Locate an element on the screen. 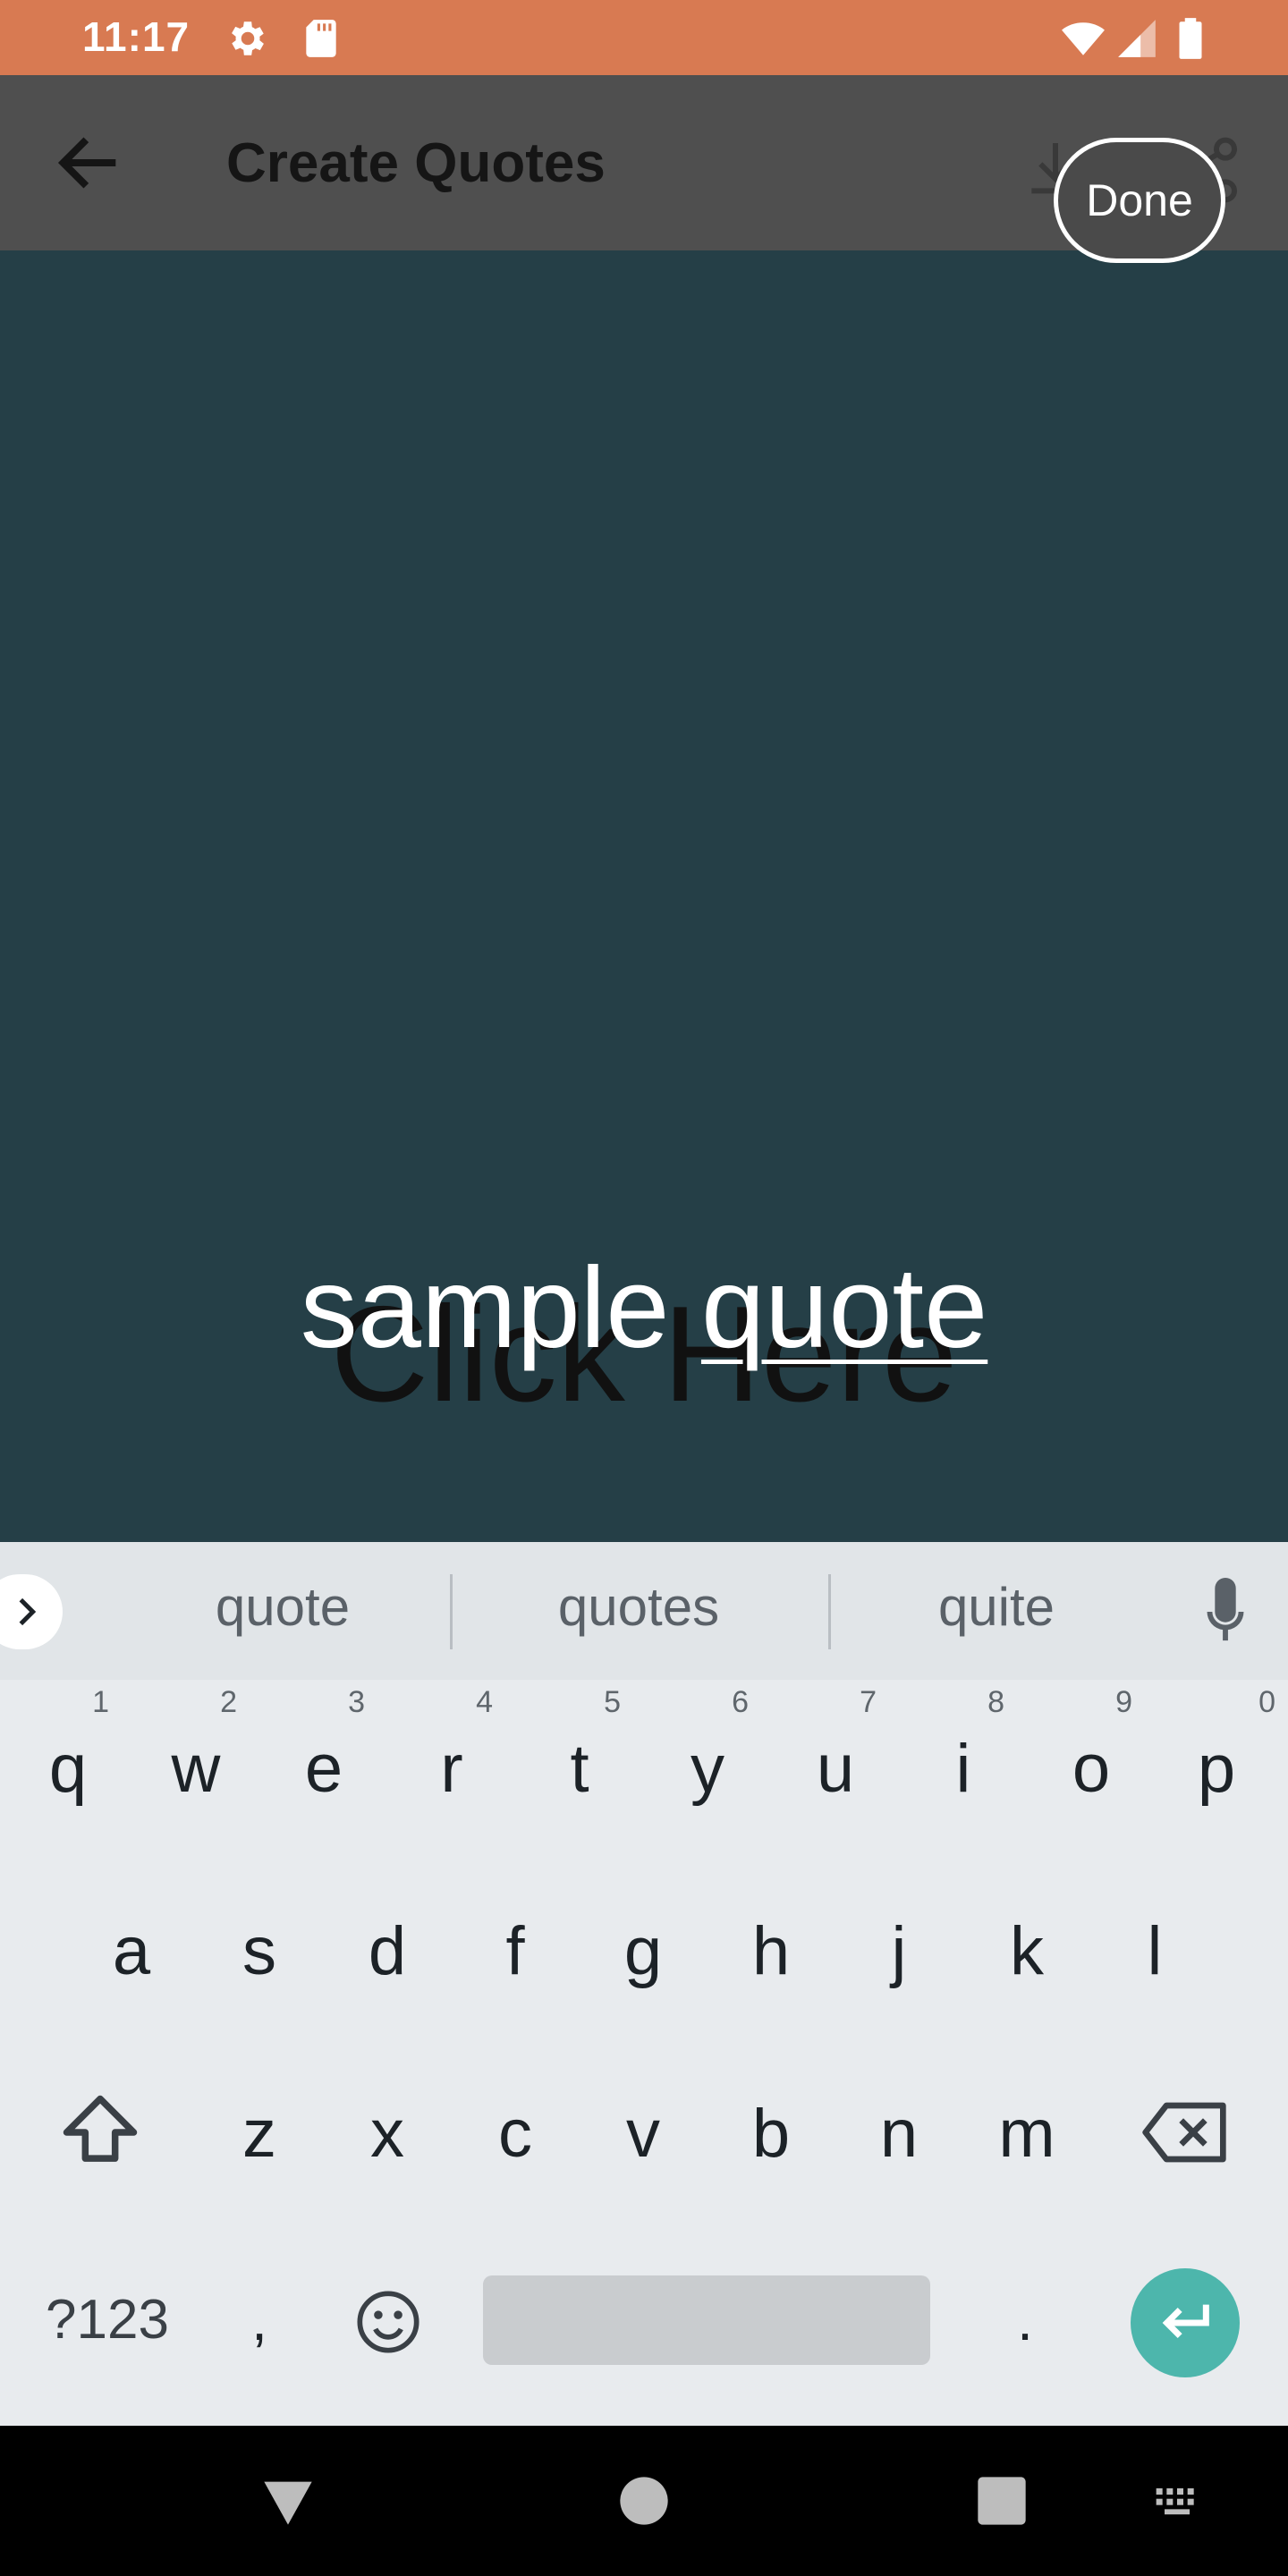  key-q: q1 is located at coordinates (68, 1769).